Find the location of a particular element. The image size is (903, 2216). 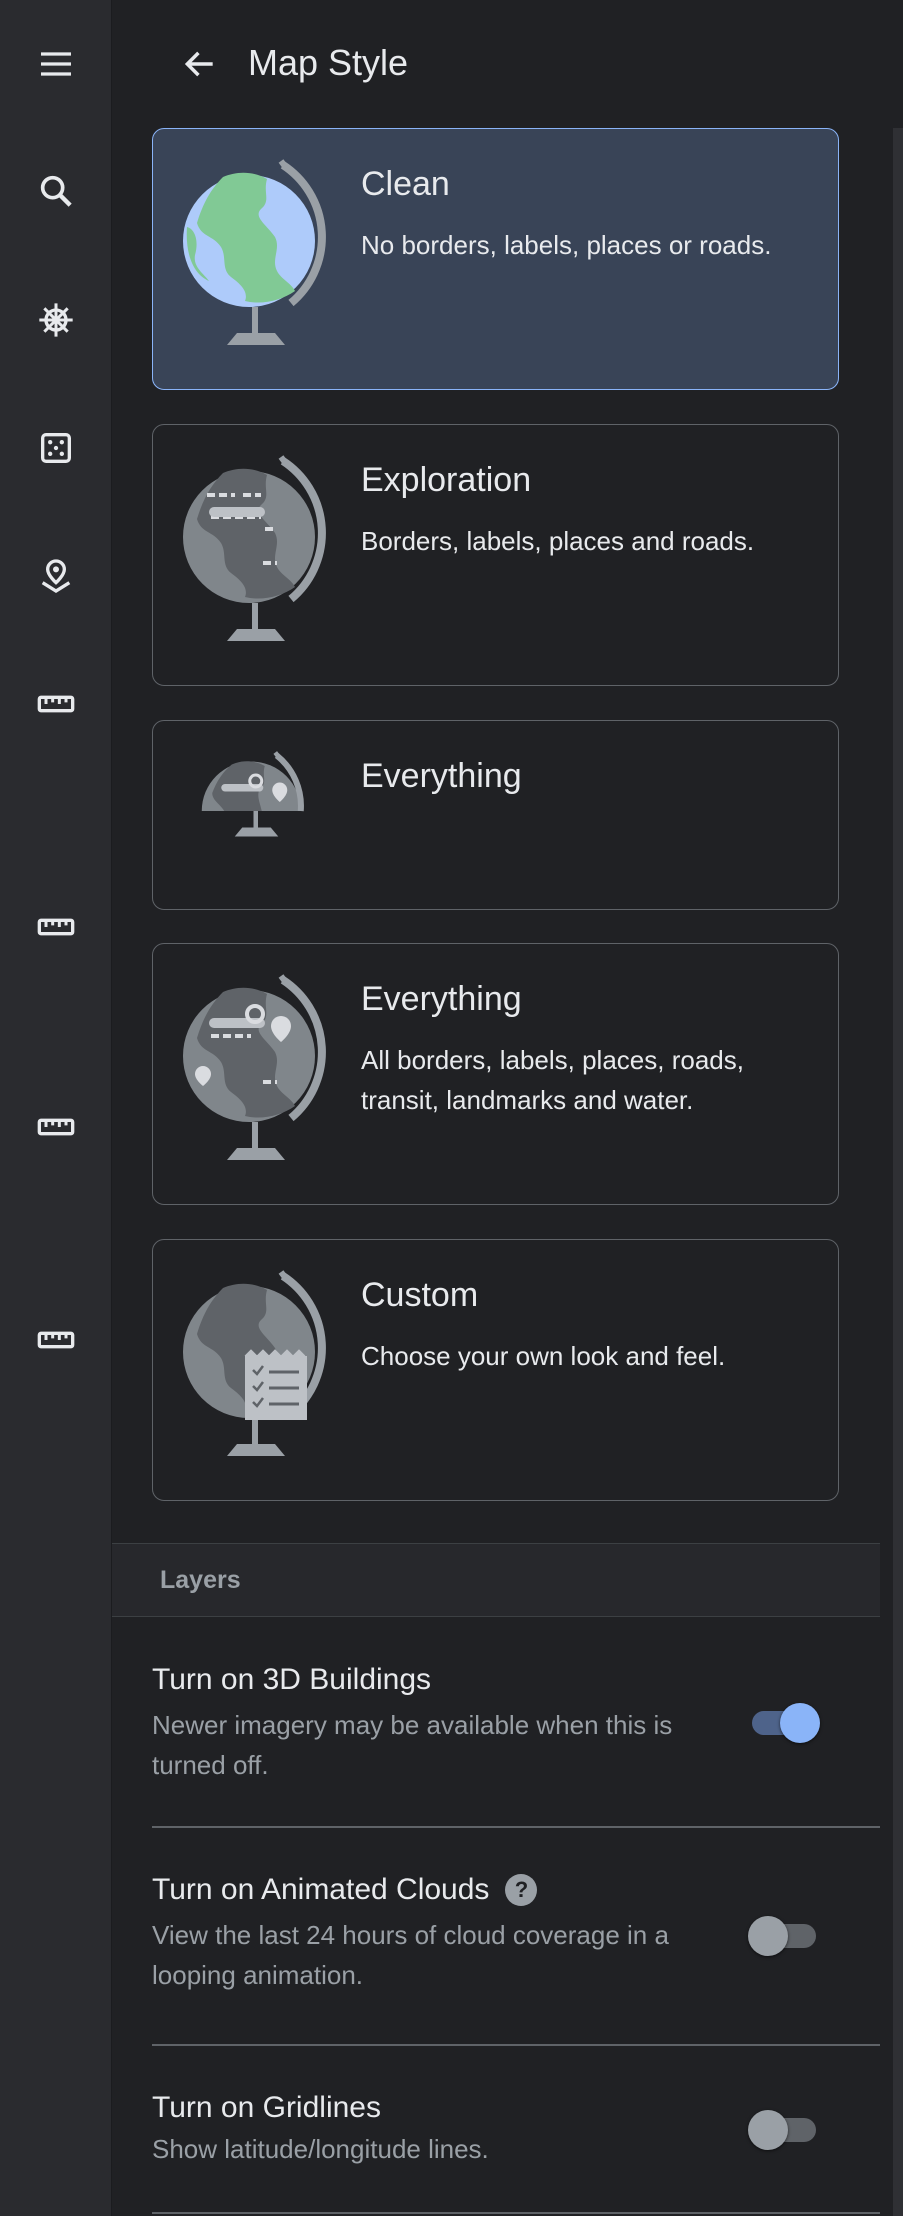

animated-clouds-toggle is located at coordinates (784, 1936).